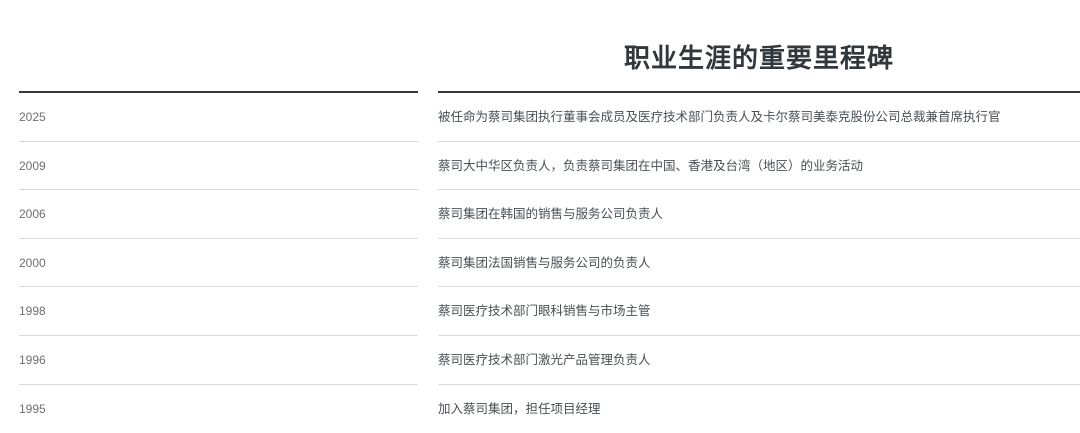 This screenshot has height=433, width=1080. I want to click on milestone-row: 1995 加入蔡司集团，担任项目经理, so click(540, 409).